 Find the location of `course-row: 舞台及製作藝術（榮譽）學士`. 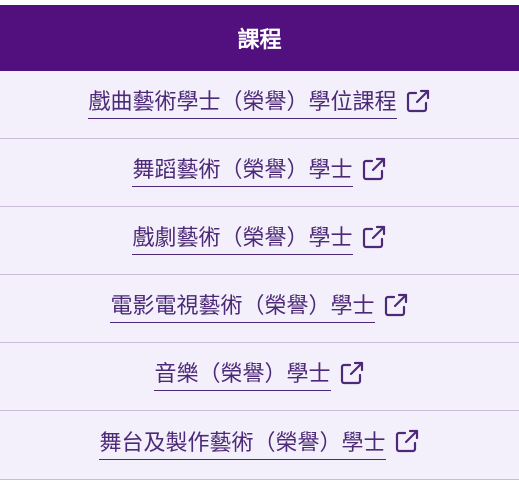

course-row: 舞台及製作藝術（榮譽）學士 is located at coordinates (259, 445).